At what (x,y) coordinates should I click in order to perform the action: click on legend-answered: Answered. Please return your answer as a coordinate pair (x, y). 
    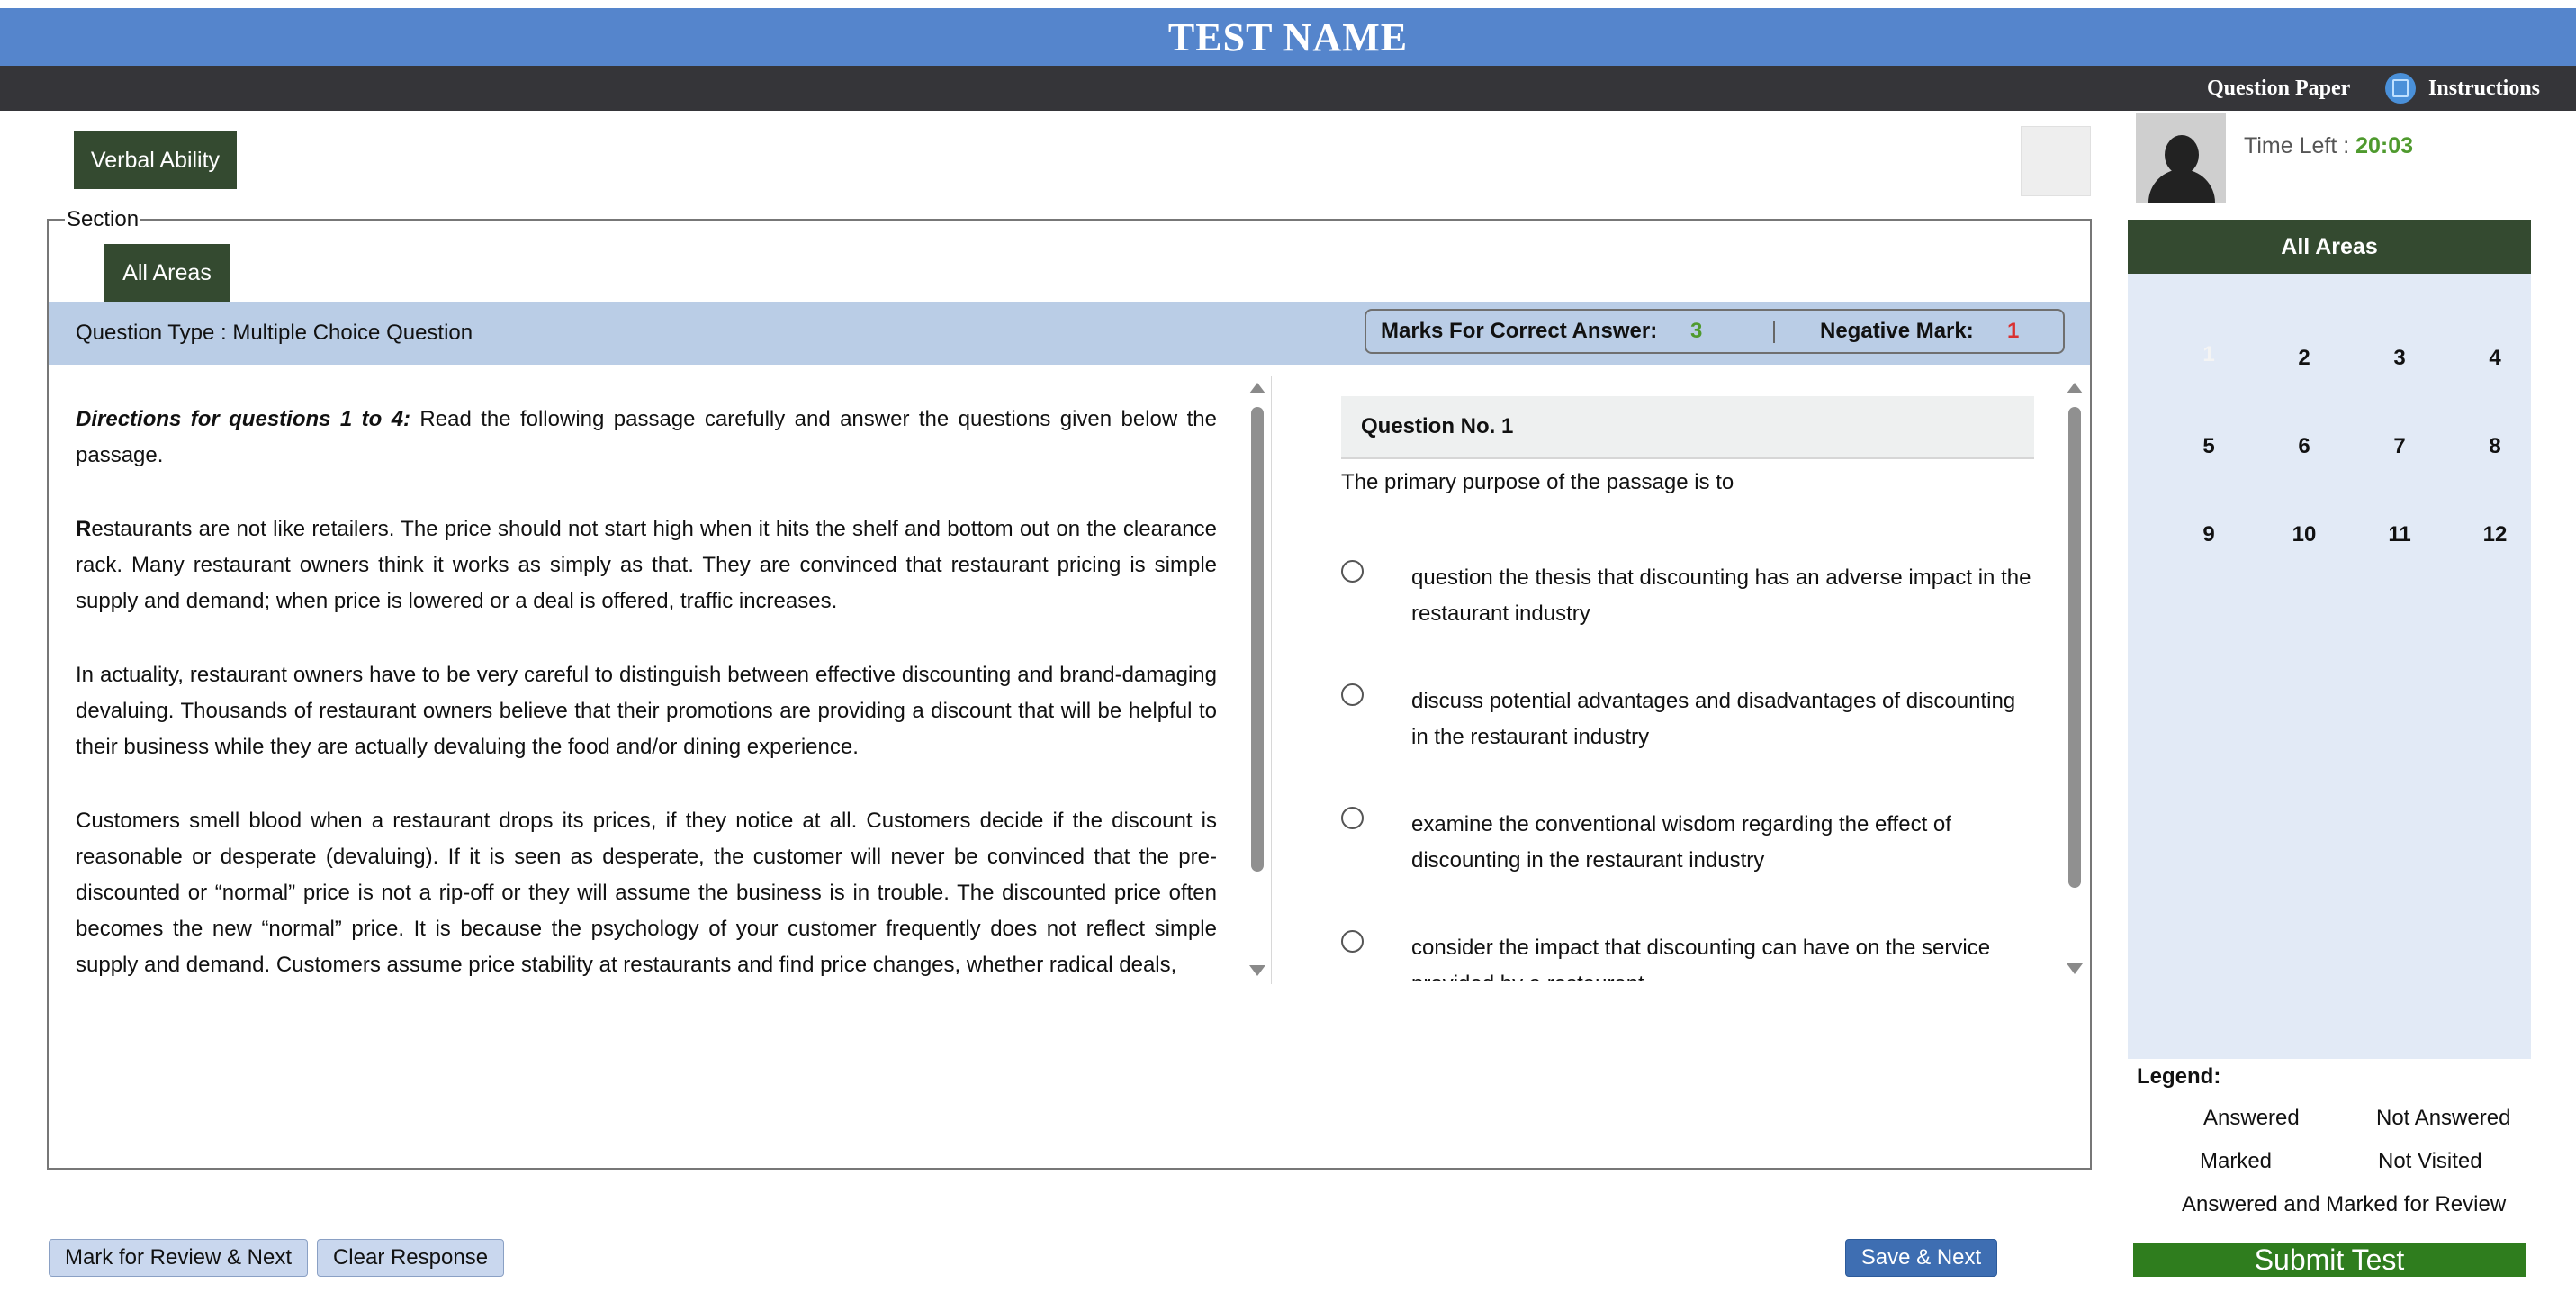
    Looking at the image, I should click on (2251, 1118).